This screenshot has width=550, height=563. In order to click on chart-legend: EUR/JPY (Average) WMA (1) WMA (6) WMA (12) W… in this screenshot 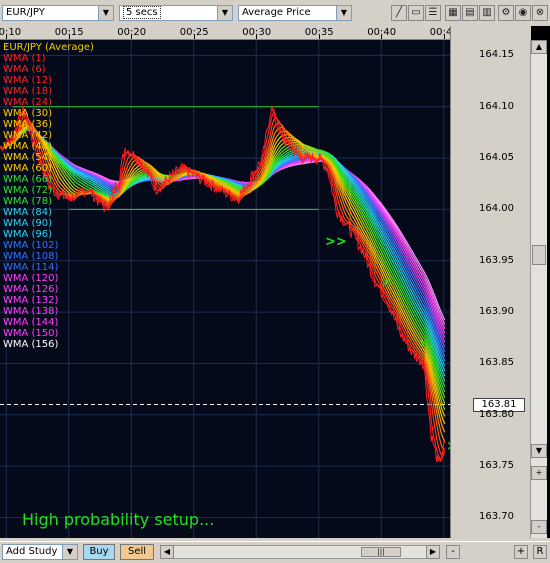, I will do `click(48, 196)`.